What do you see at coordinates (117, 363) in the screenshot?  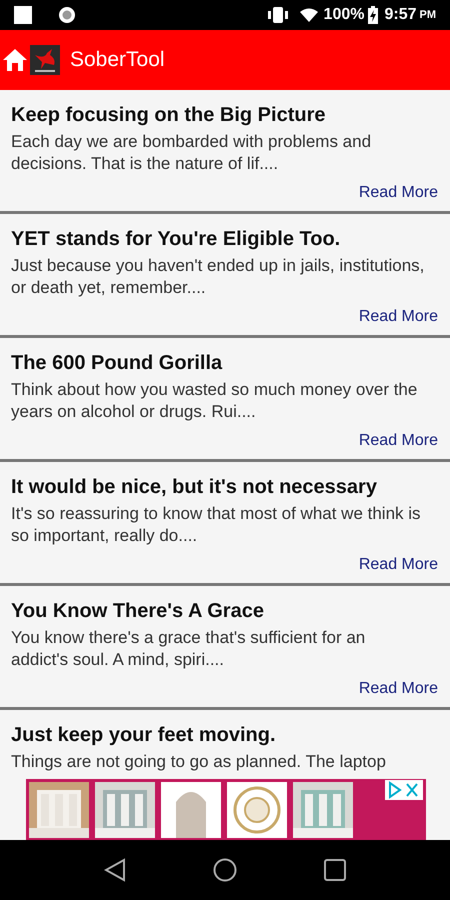 I see `article-title: The 600 Pound Gorilla` at bounding box center [117, 363].